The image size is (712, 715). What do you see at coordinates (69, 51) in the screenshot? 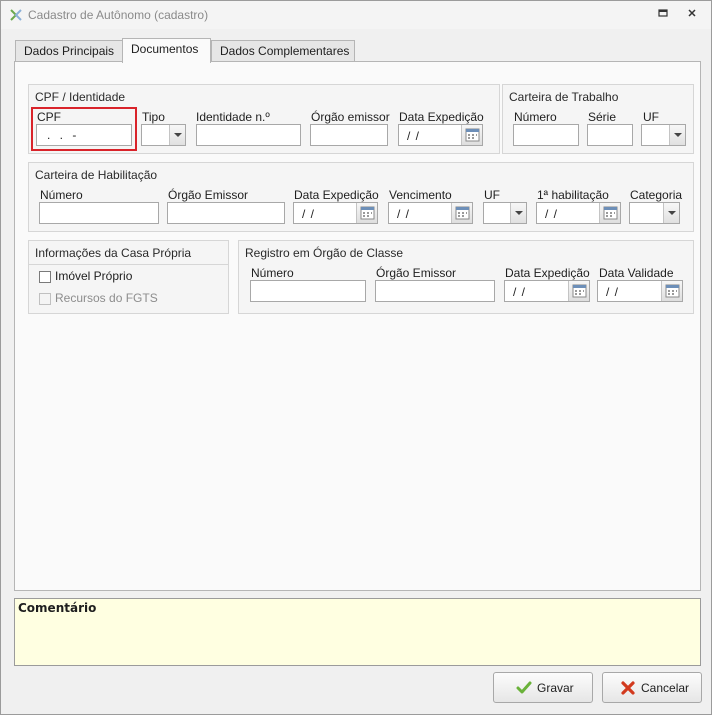
I see `tab-dados-principais: Dados Principais` at bounding box center [69, 51].